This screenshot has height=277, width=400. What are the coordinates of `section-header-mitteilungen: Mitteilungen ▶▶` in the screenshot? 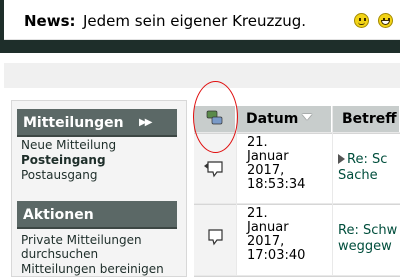 It's located at (97, 123).